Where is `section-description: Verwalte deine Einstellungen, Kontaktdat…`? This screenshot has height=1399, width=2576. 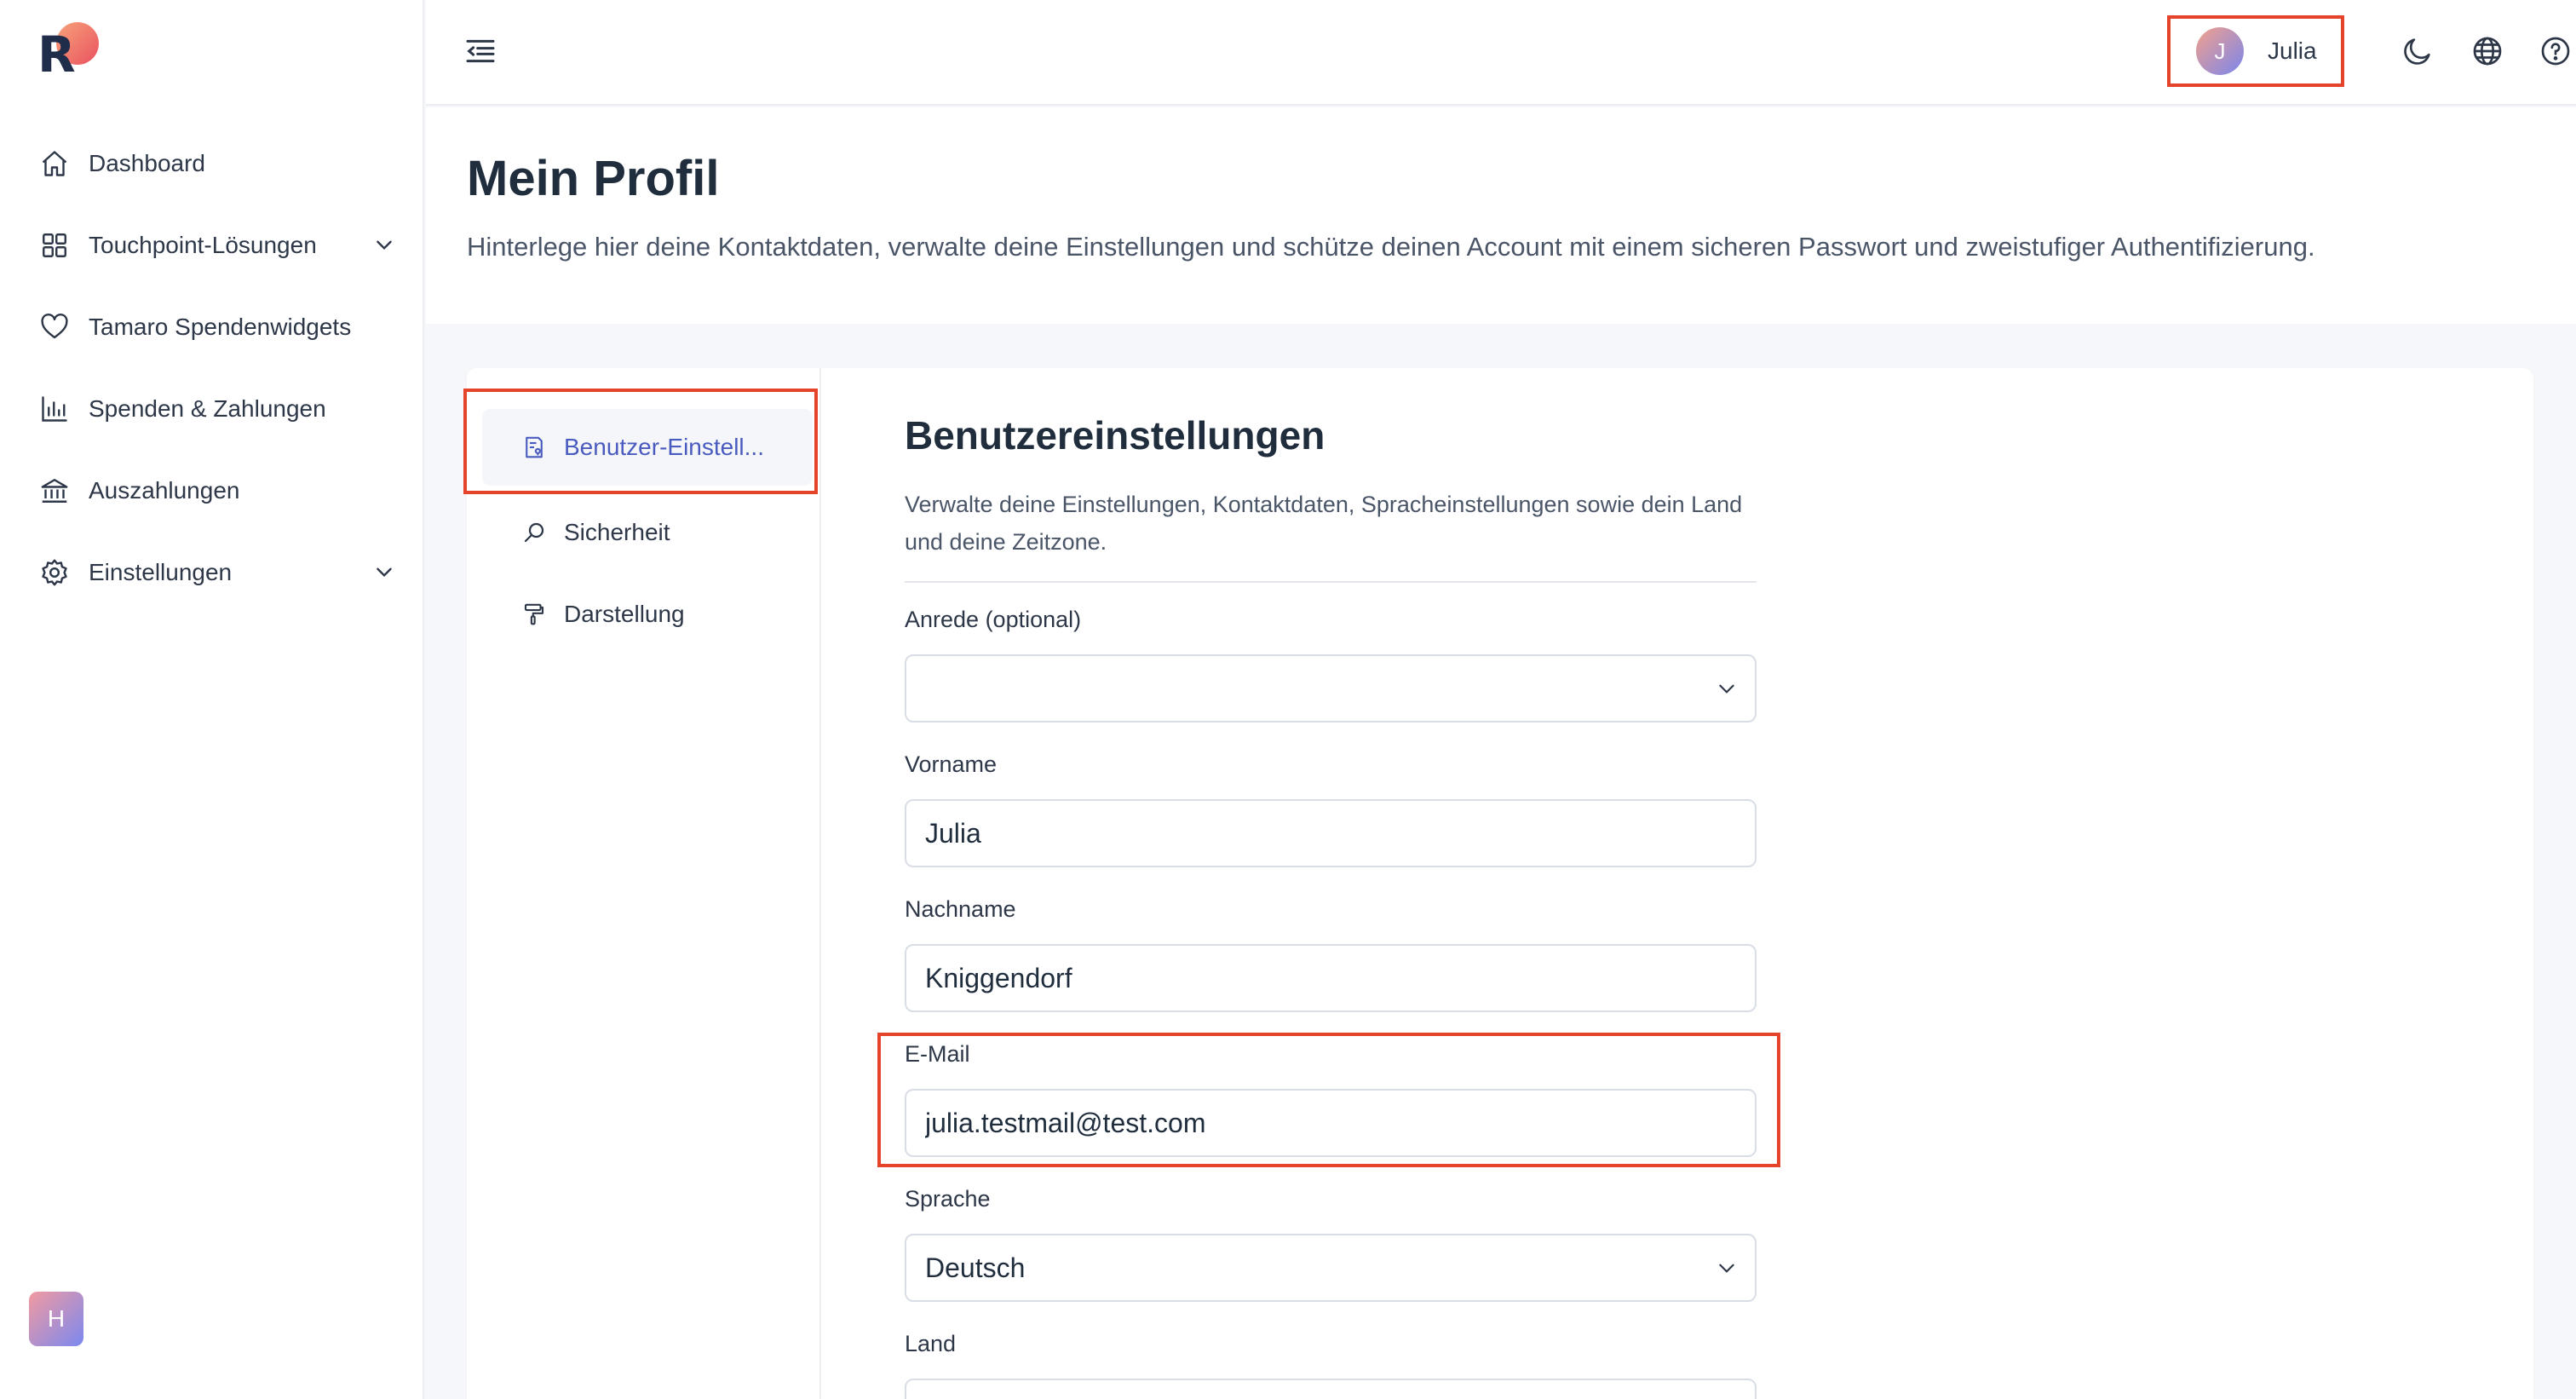 section-description: Verwalte deine Einstellungen, Kontaktdat… is located at coordinates (1324, 523).